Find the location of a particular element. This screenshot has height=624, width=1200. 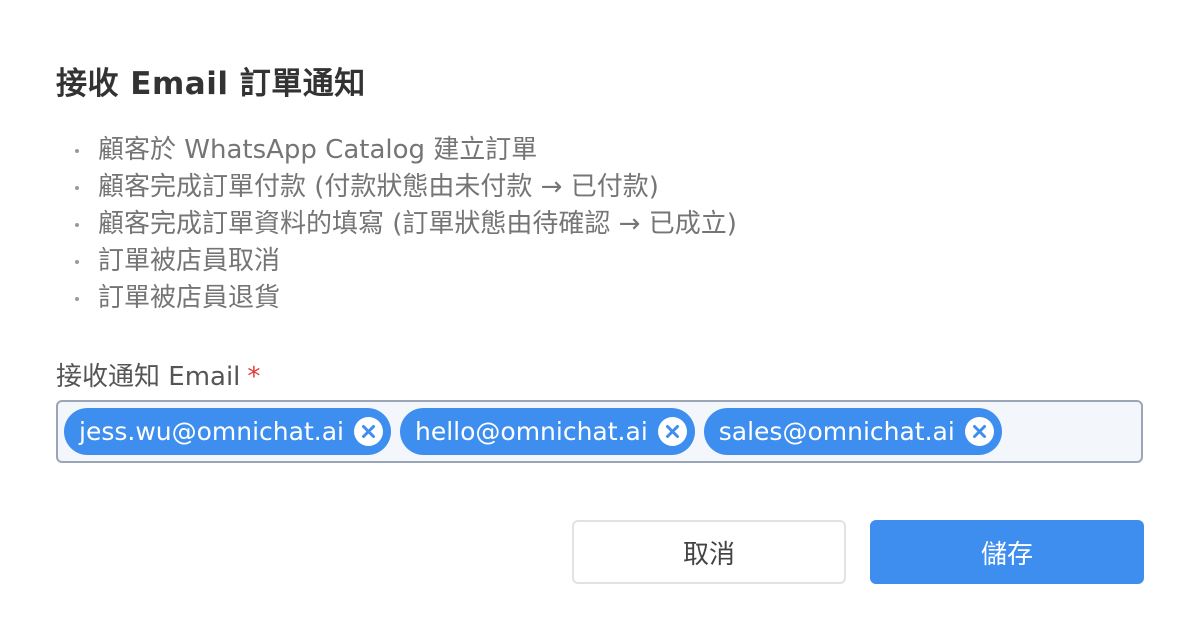

list-item: 顧客完成訂單付款 (付款狀態由未付款 → 已付款) is located at coordinates (402, 187).